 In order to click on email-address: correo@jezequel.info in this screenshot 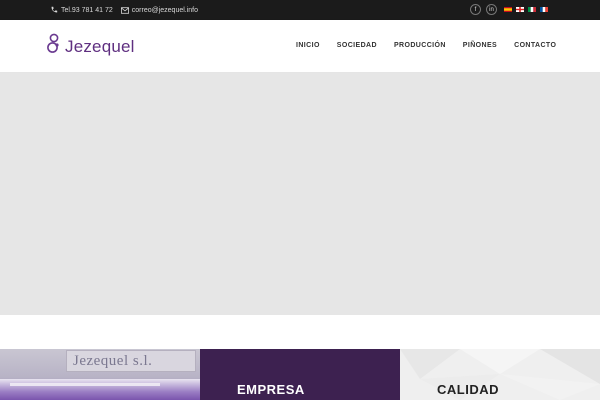, I will do `click(165, 10)`.